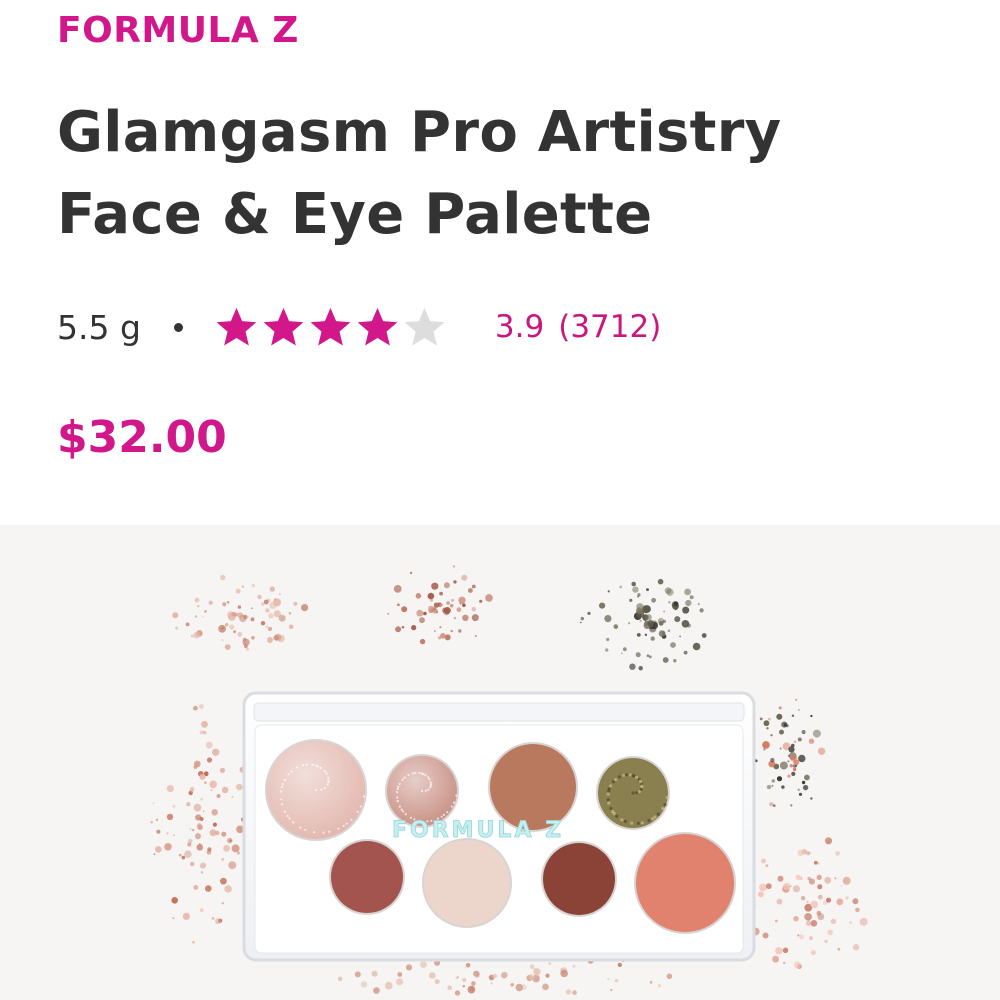 The image size is (1000, 1000). Describe the element at coordinates (355, 214) in the screenshot. I see `product-title-line-2: Face & Eye Palette` at that location.